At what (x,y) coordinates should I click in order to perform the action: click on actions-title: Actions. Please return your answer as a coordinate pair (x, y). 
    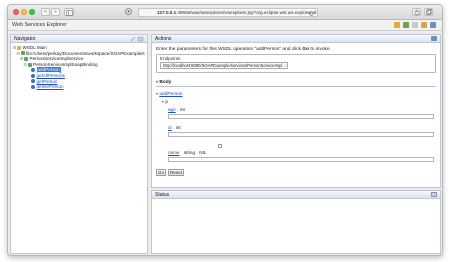
    Looking at the image, I should click on (163, 39).